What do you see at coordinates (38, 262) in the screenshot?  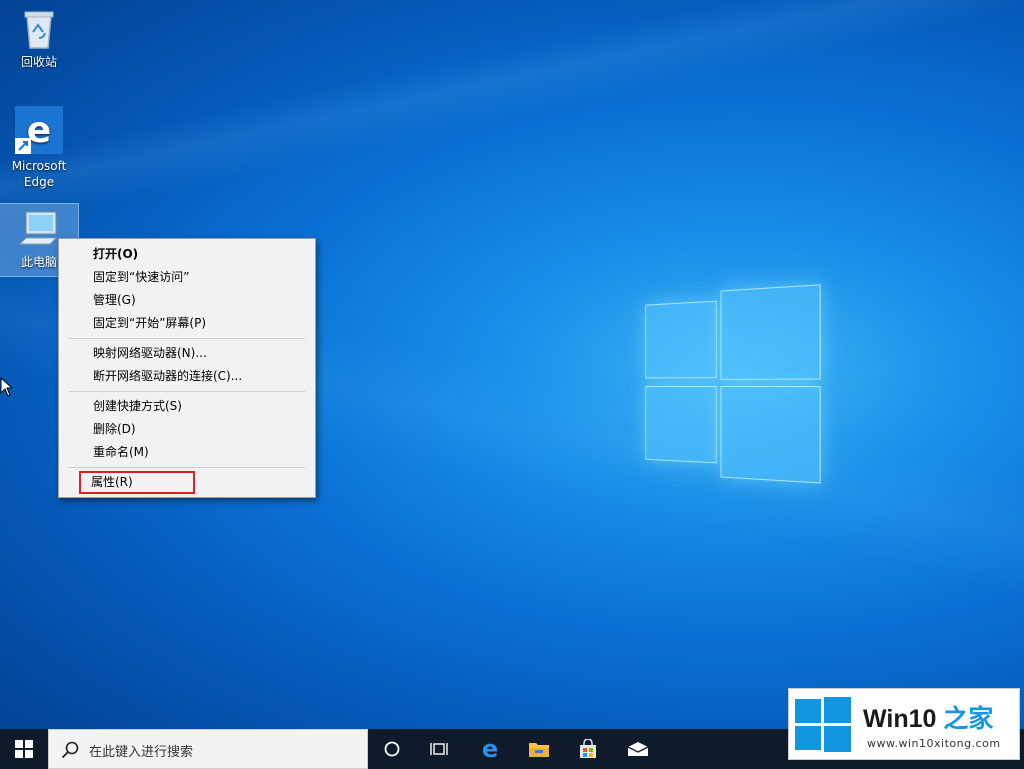 I see `desktop-icon-label: 此电脑` at bounding box center [38, 262].